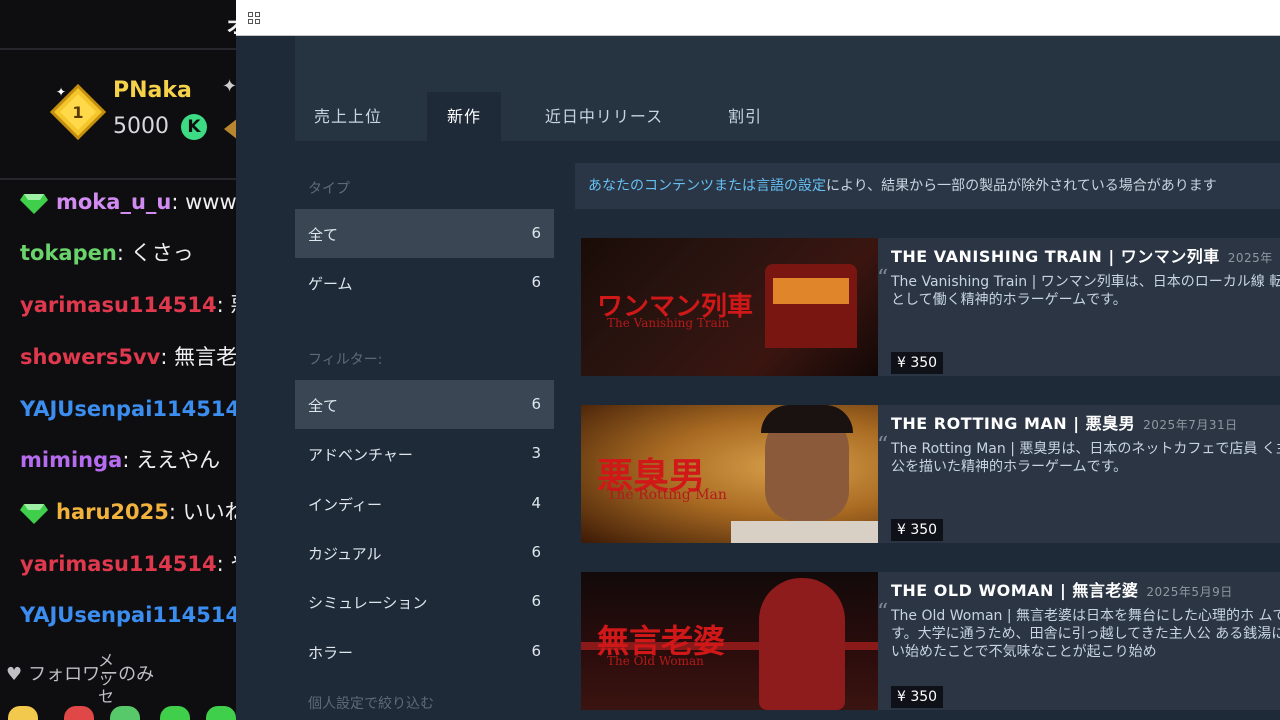 This screenshot has width=1280, height=720. Describe the element at coordinates (424, 503) in the screenshot. I see `filter-facet-item: インディー 4` at that location.